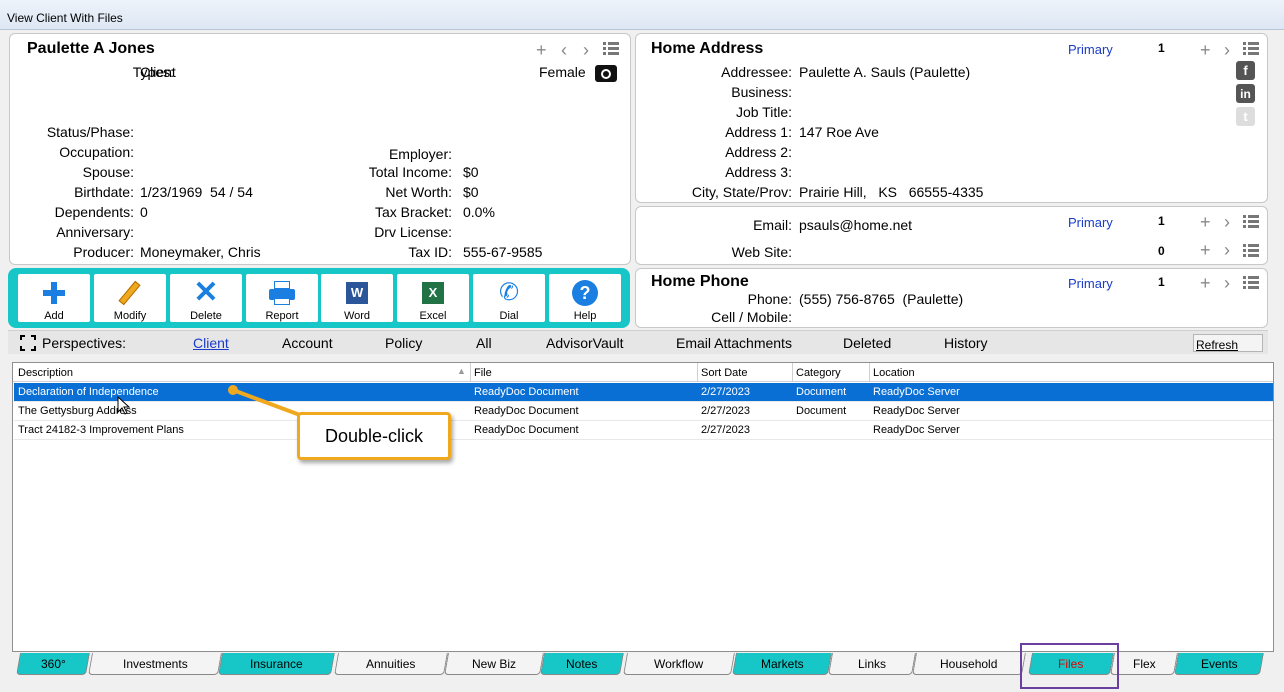  What do you see at coordinates (479, 212) in the screenshot?
I see `tax-bracket-value: 0.0%` at bounding box center [479, 212].